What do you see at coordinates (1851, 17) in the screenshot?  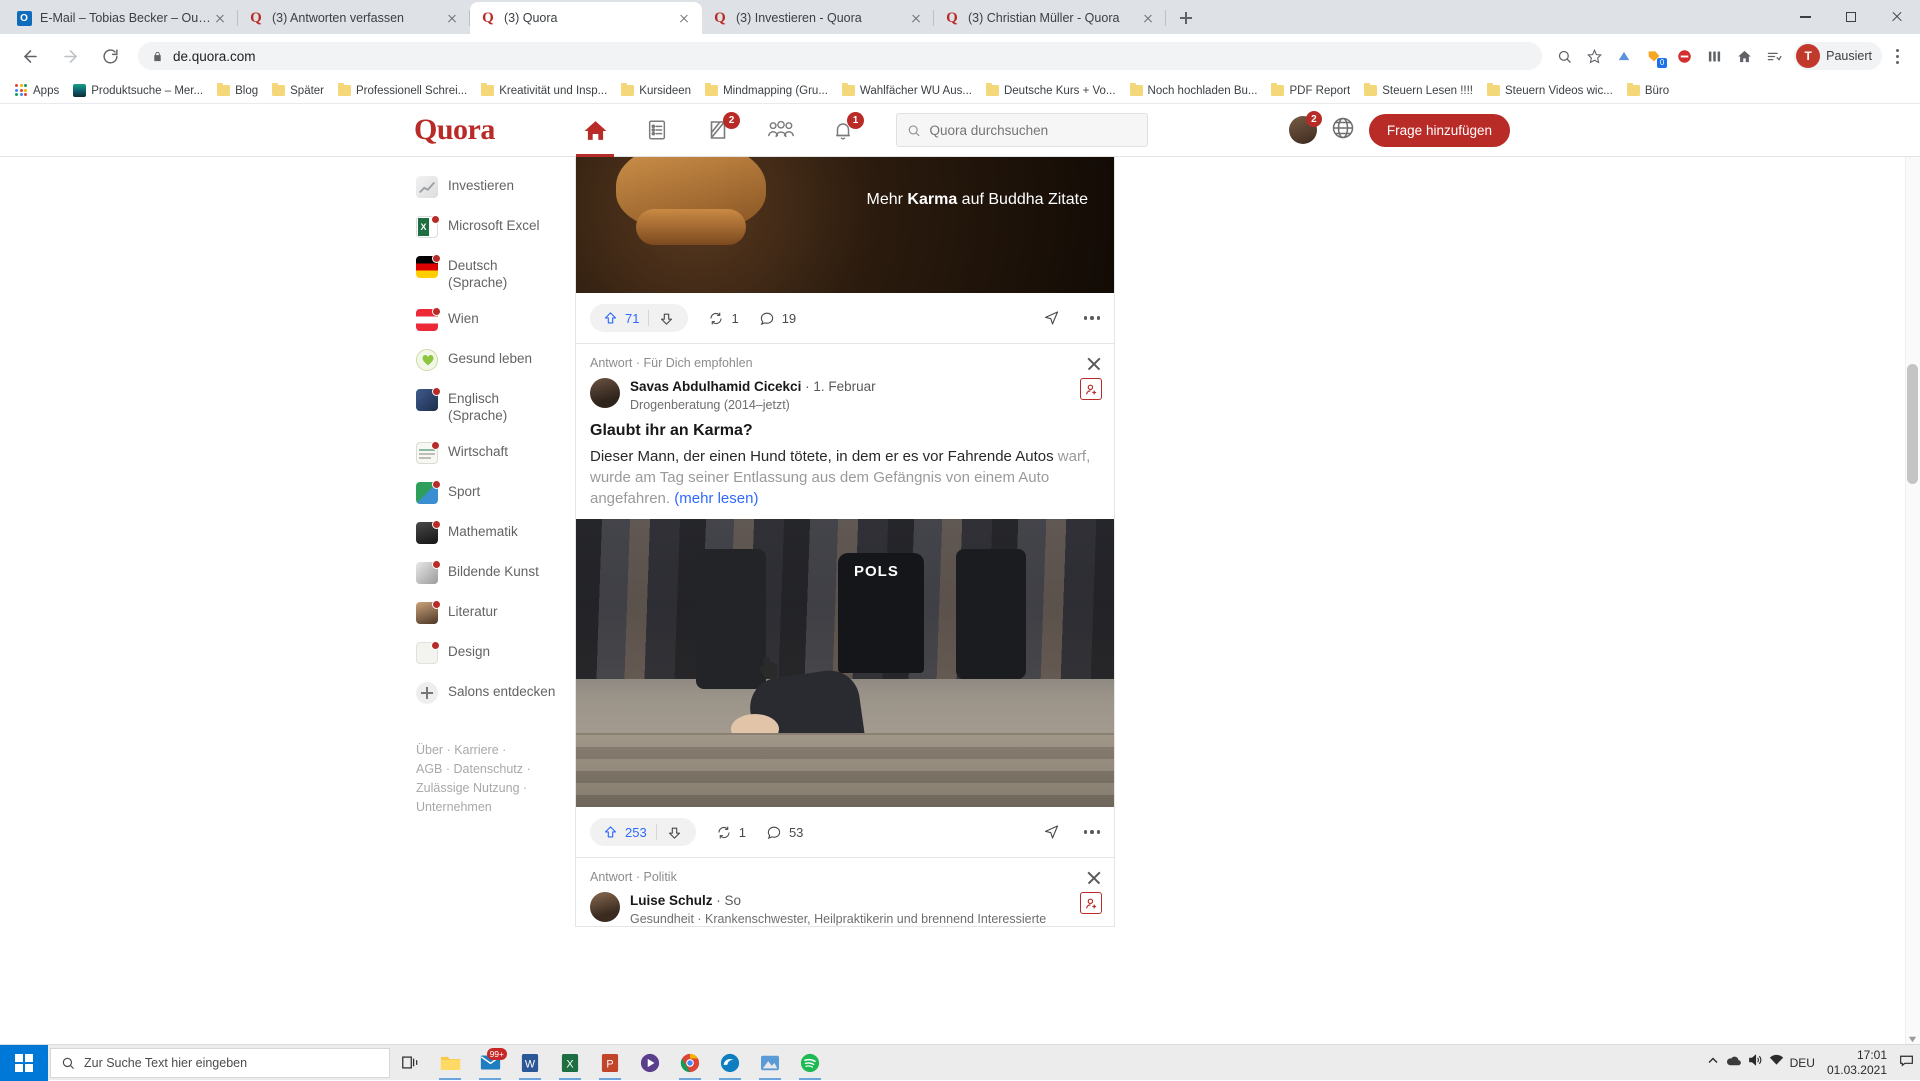 I see `maximize-button` at bounding box center [1851, 17].